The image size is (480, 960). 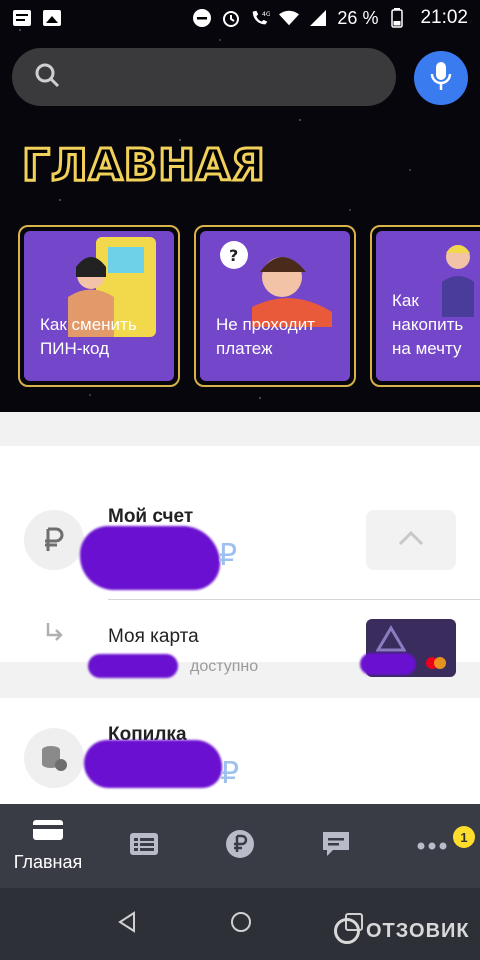 What do you see at coordinates (266, 14) in the screenshot?
I see `svg-text: 4G` at bounding box center [266, 14].